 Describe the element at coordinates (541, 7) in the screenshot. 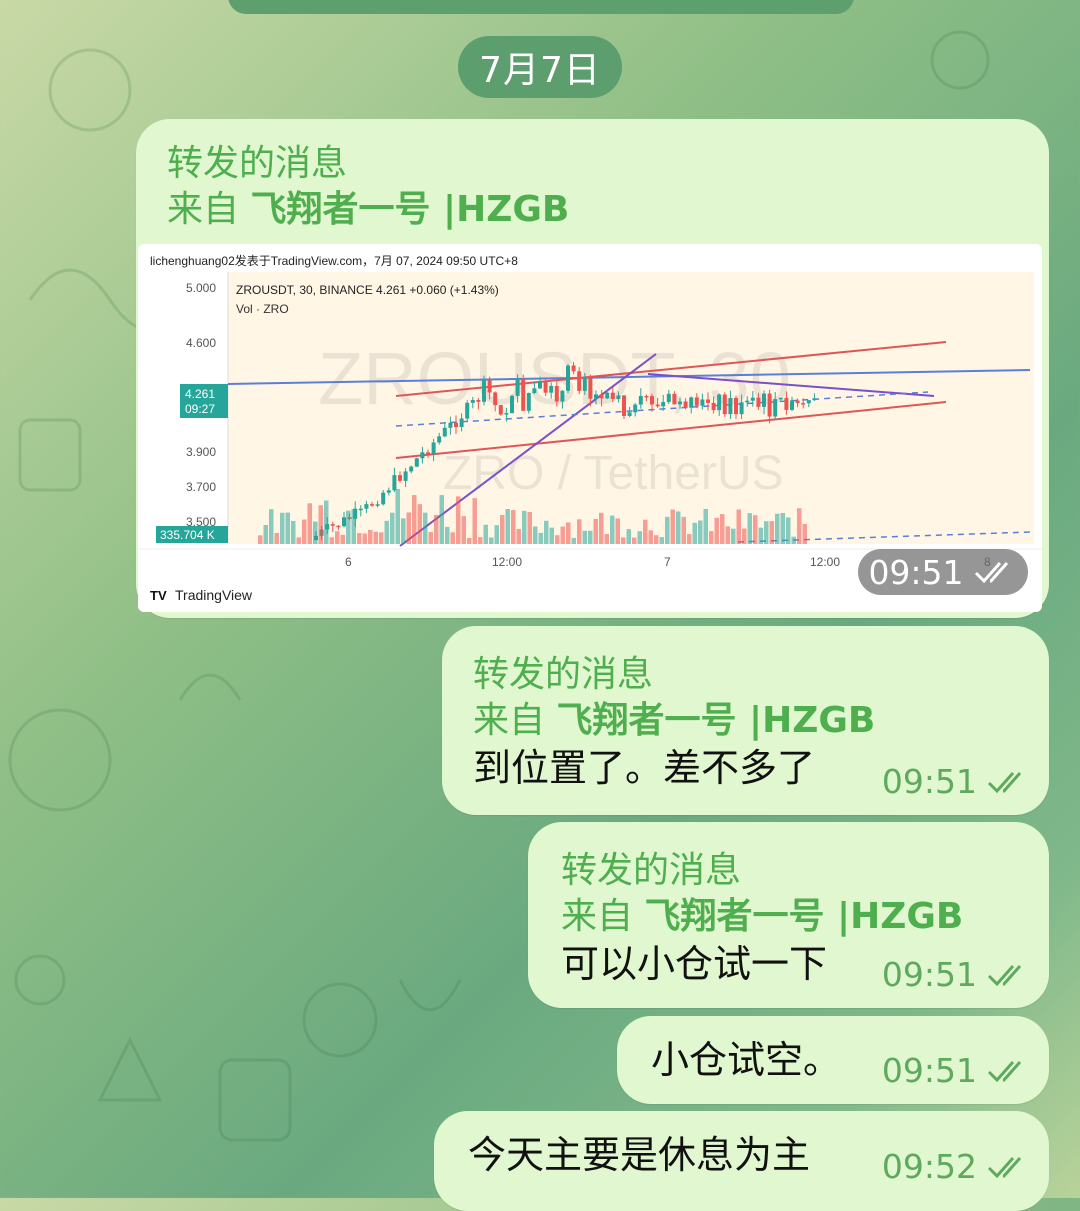

I see `pinned-bar` at that location.